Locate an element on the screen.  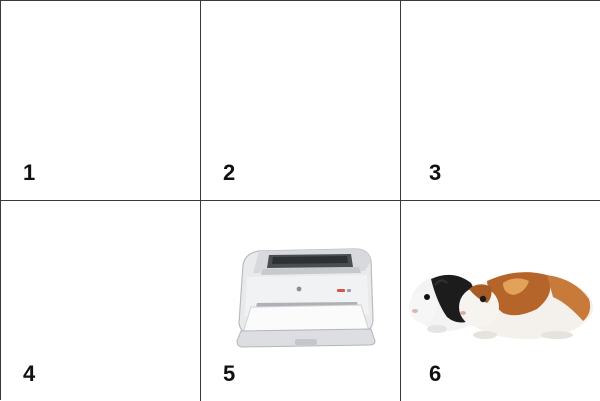
guinea-pigs-image is located at coordinates (501, 305).